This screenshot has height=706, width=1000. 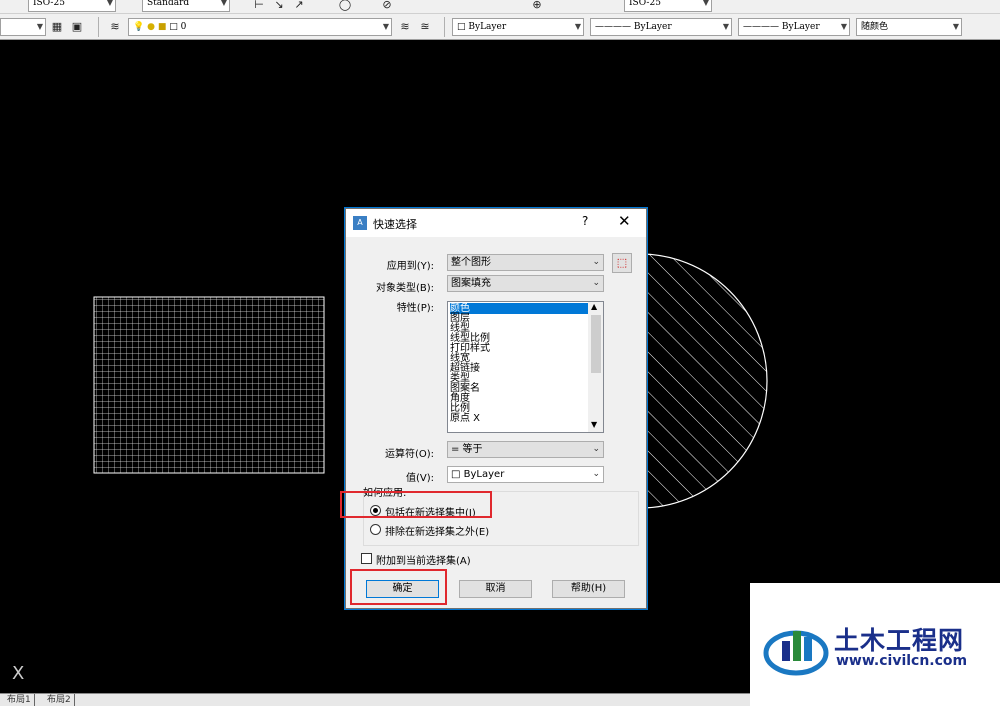 I want to click on operator-select: = 等于 ⌄, so click(x=525, y=449).